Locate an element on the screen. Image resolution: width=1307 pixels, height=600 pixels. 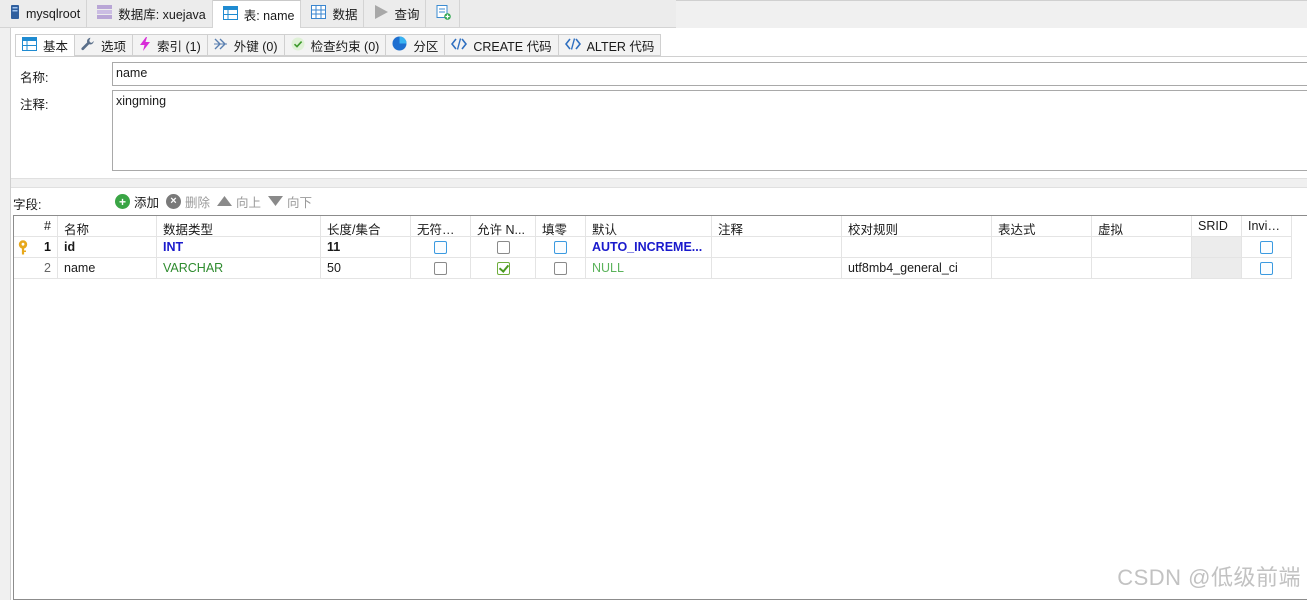
new-query-icon is located at coordinates (444, 13).